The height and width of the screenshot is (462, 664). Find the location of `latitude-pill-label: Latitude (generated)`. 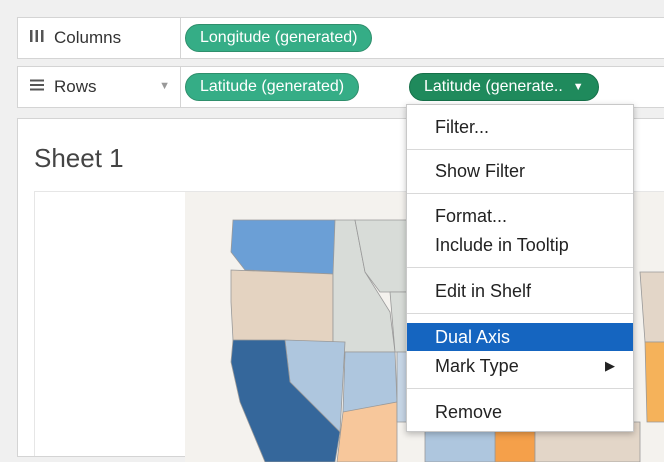

latitude-pill-label: Latitude (generated) is located at coordinates (272, 86).